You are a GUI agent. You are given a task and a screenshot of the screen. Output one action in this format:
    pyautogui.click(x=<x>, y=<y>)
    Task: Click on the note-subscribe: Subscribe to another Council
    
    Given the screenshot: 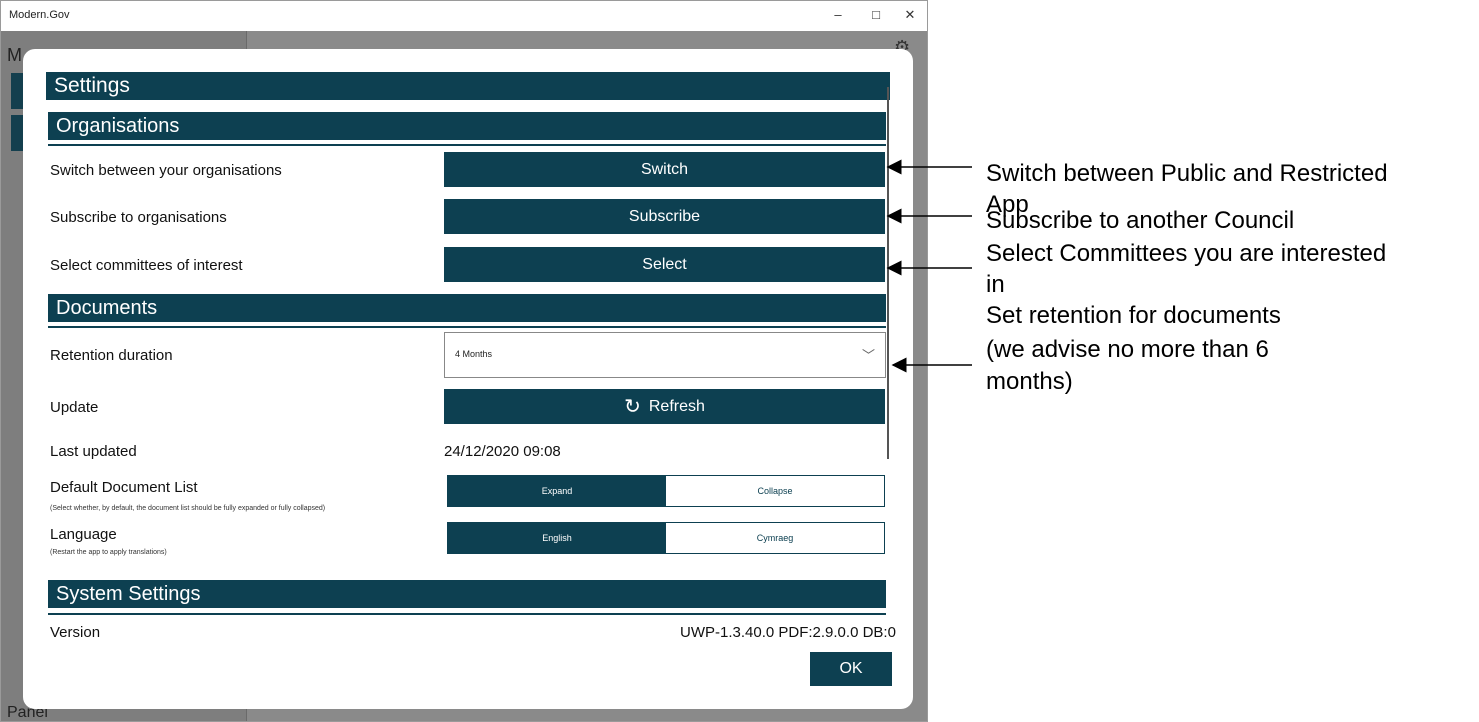 What is the action you would take?
    pyautogui.click(x=1140, y=220)
    